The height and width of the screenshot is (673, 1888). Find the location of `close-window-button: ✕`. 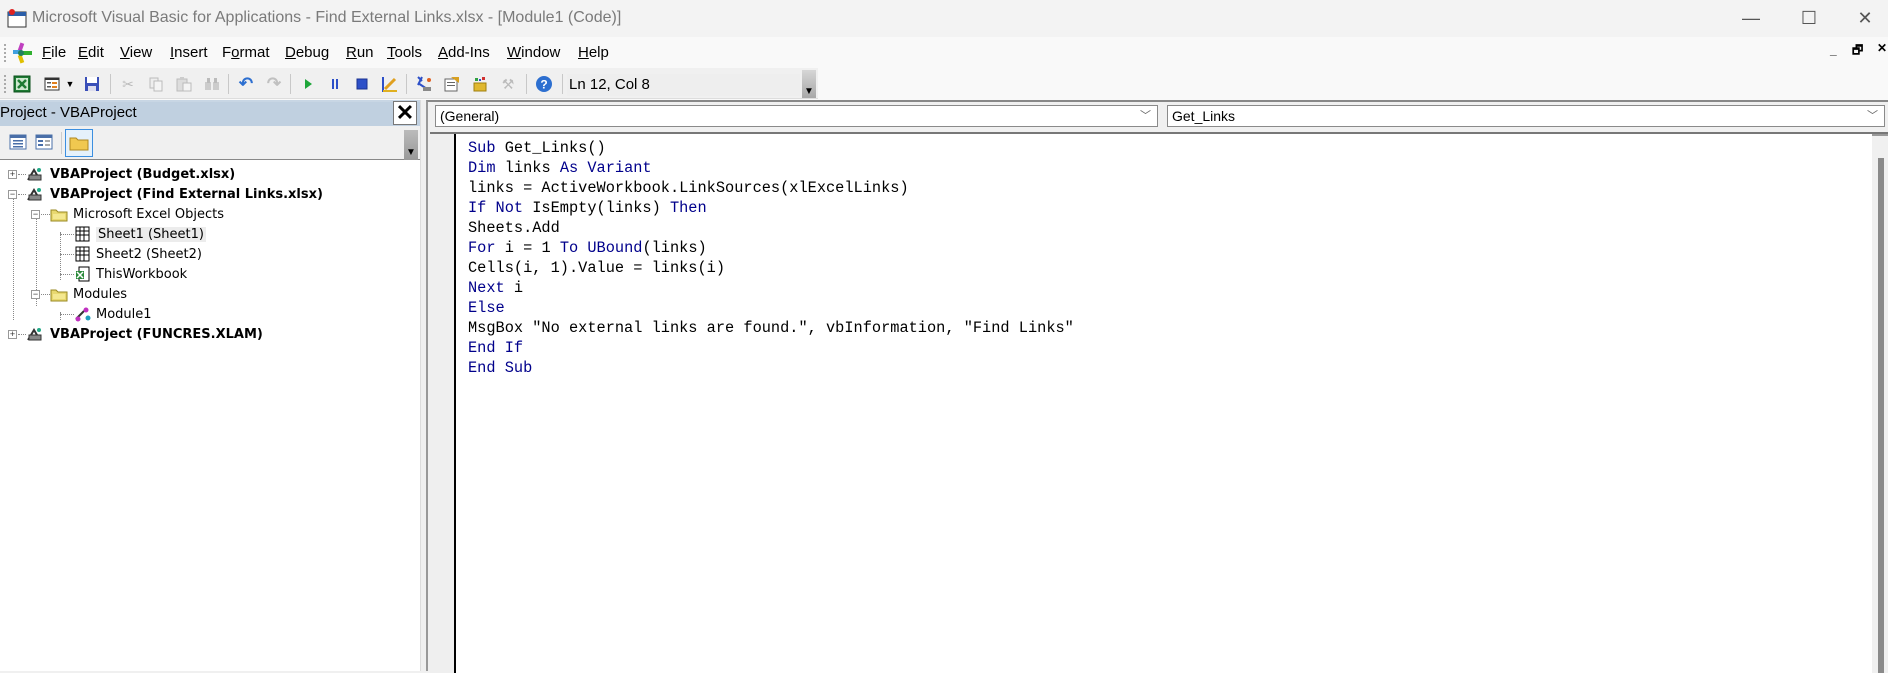

close-window-button: ✕ is located at coordinates (1862, 18).